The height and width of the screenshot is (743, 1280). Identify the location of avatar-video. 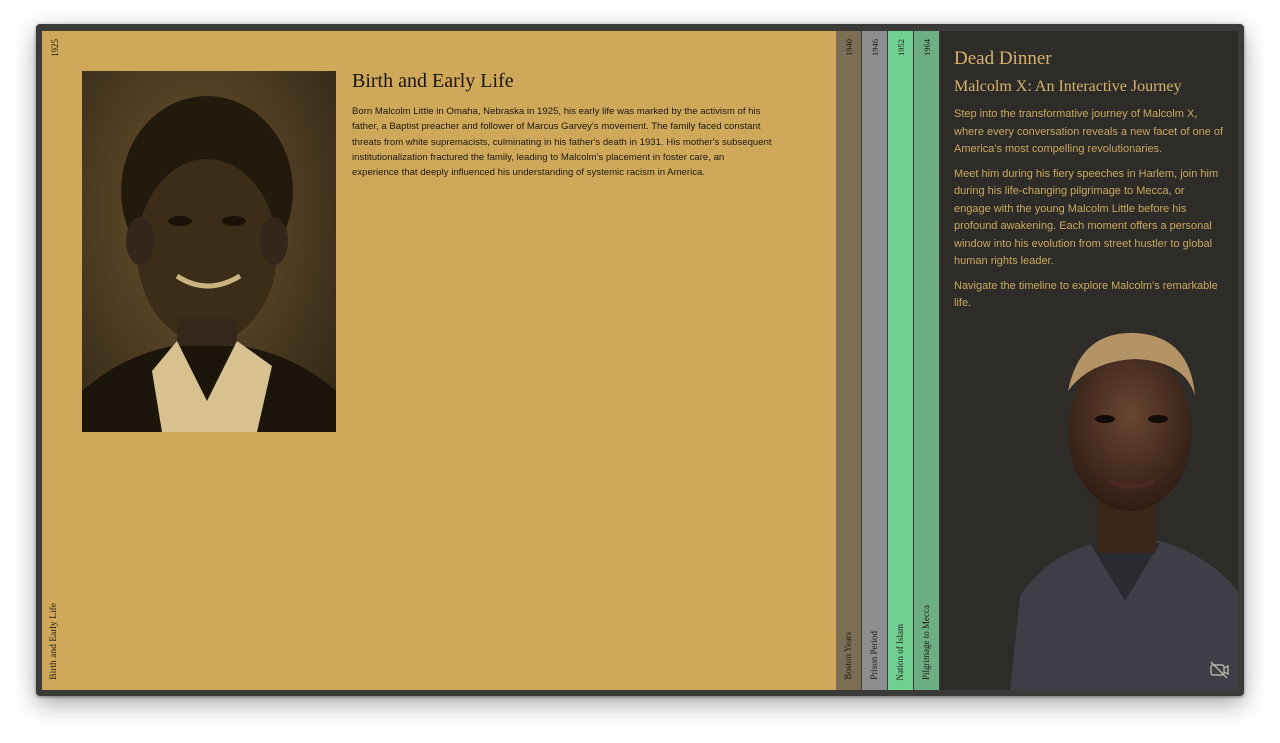
(1124, 505).